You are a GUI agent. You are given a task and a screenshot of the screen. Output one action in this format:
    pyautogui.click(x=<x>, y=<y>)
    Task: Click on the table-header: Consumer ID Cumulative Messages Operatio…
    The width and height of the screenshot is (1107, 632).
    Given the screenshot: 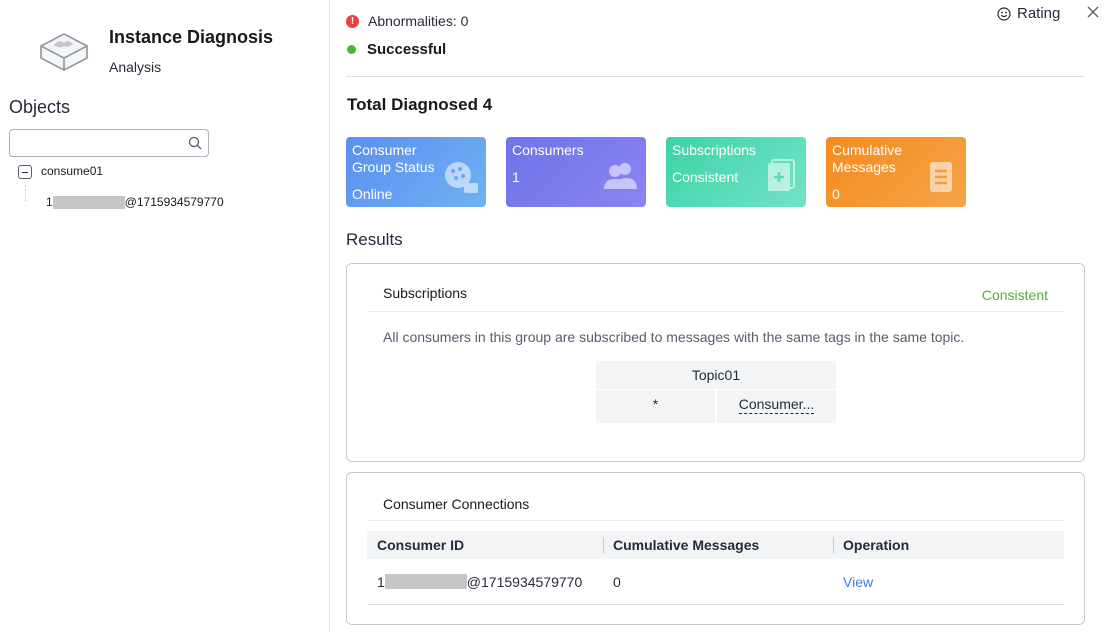 What is the action you would take?
    pyautogui.click(x=715, y=545)
    